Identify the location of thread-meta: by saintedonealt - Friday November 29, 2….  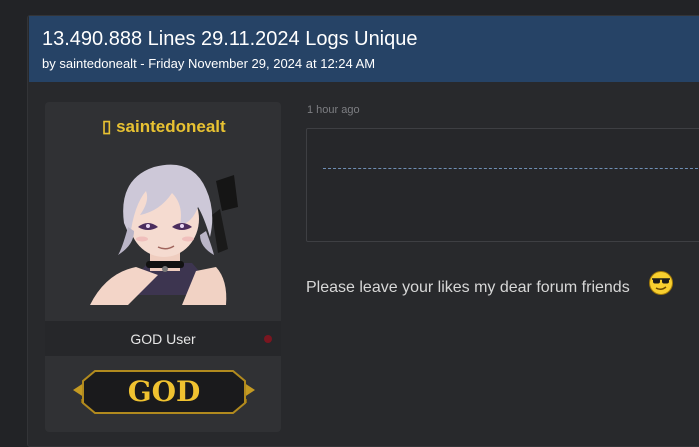
(209, 63).